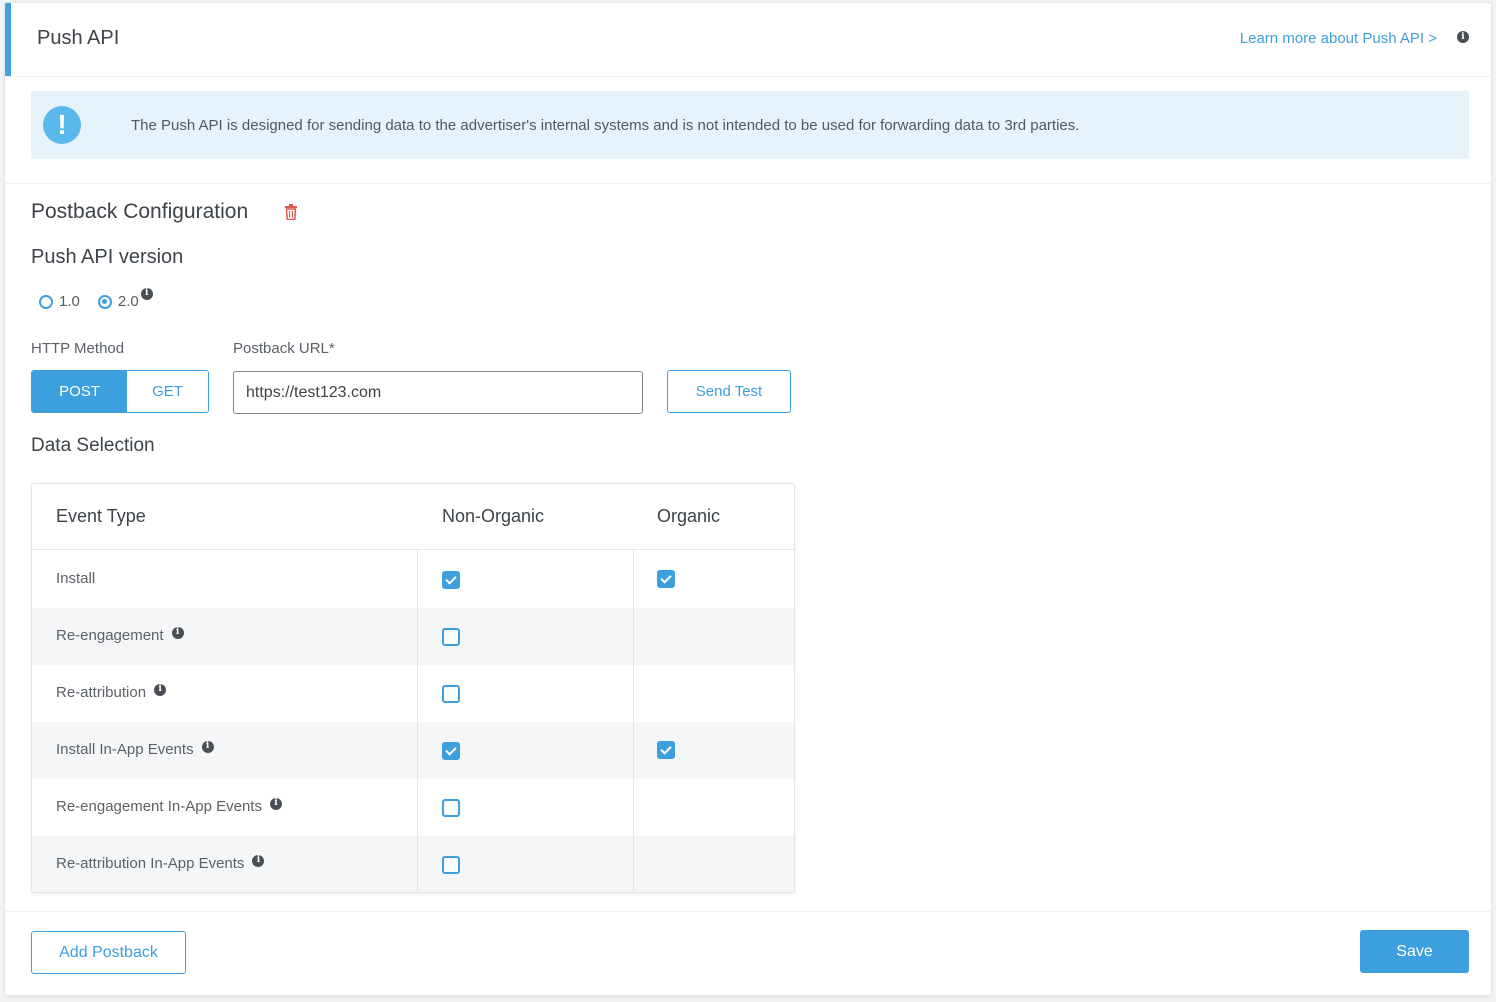 This screenshot has height=1002, width=1496. I want to click on column-header-non-organic: Non-Organic, so click(493, 516).